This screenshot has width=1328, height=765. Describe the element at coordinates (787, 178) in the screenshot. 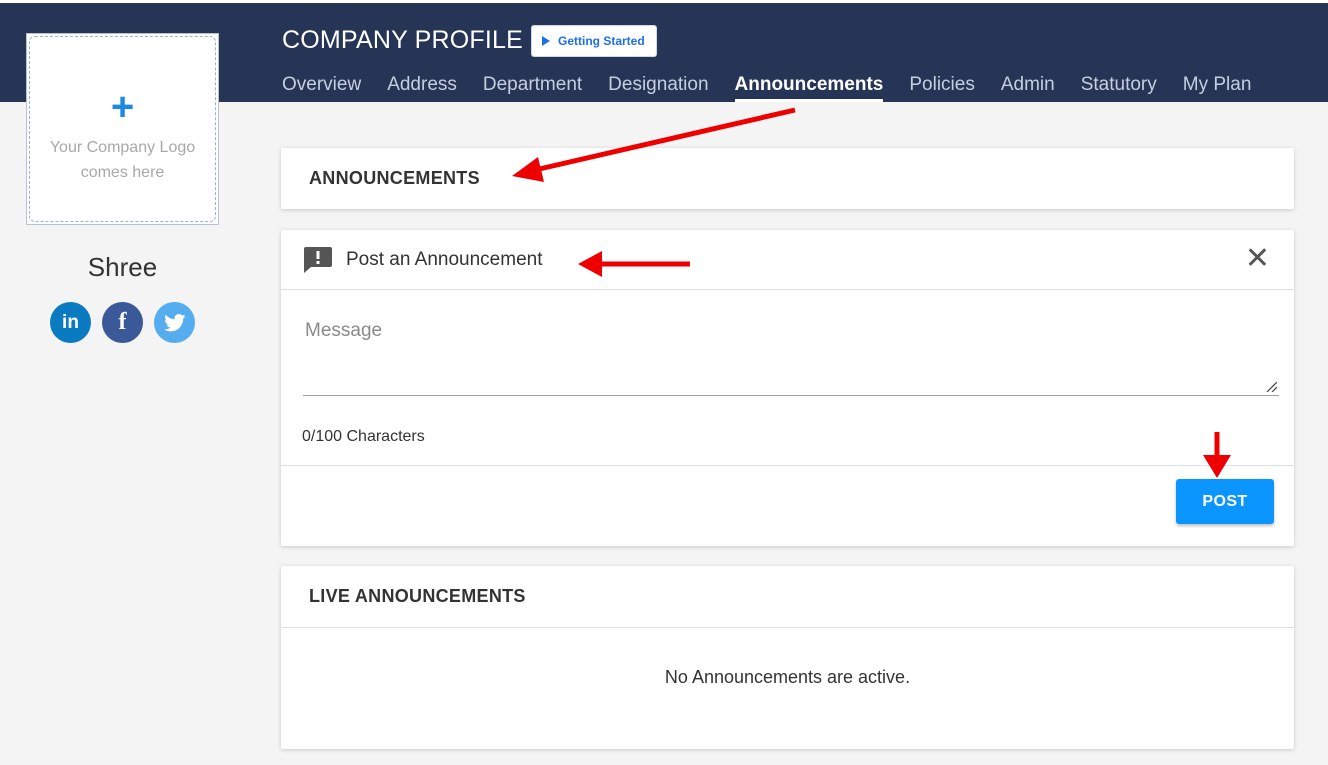

I see `announcements-header-card: ANNOUNCEMENTS` at that location.